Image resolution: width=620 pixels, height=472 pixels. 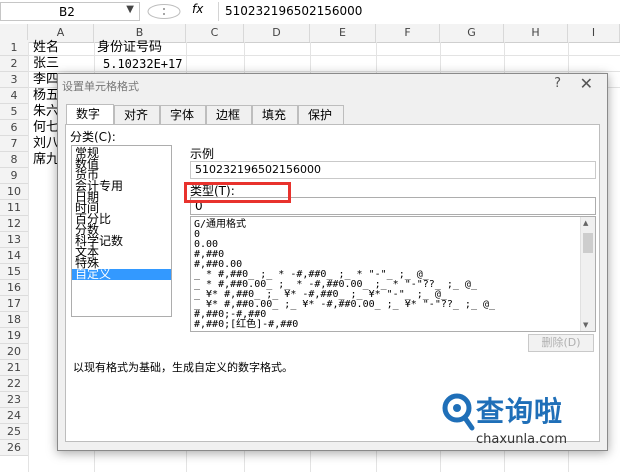 What do you see at coordinates (14, 256) in the screenshot?
I see `row-header: 14` at bounding box center [14, 256].